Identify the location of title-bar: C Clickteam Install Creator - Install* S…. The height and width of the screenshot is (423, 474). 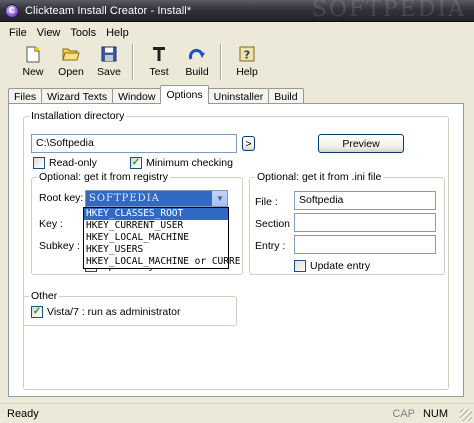
(237, 11).